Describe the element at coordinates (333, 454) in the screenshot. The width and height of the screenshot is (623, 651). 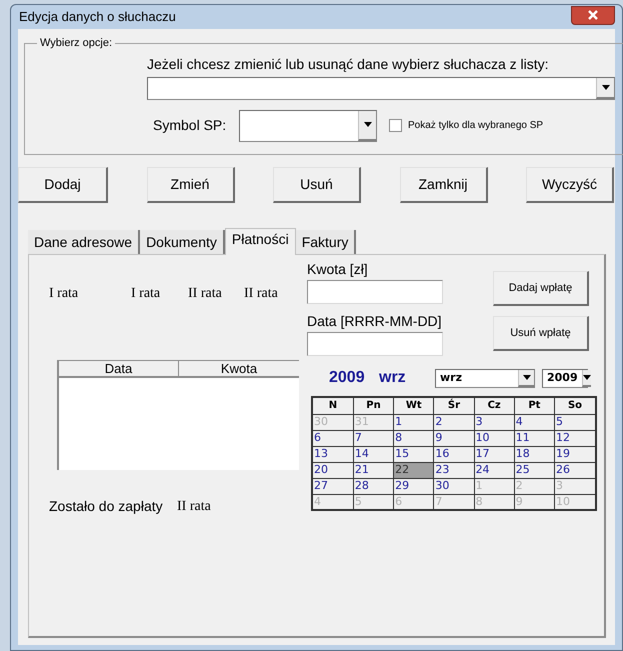
I see `calendar-day: 13` at that location.